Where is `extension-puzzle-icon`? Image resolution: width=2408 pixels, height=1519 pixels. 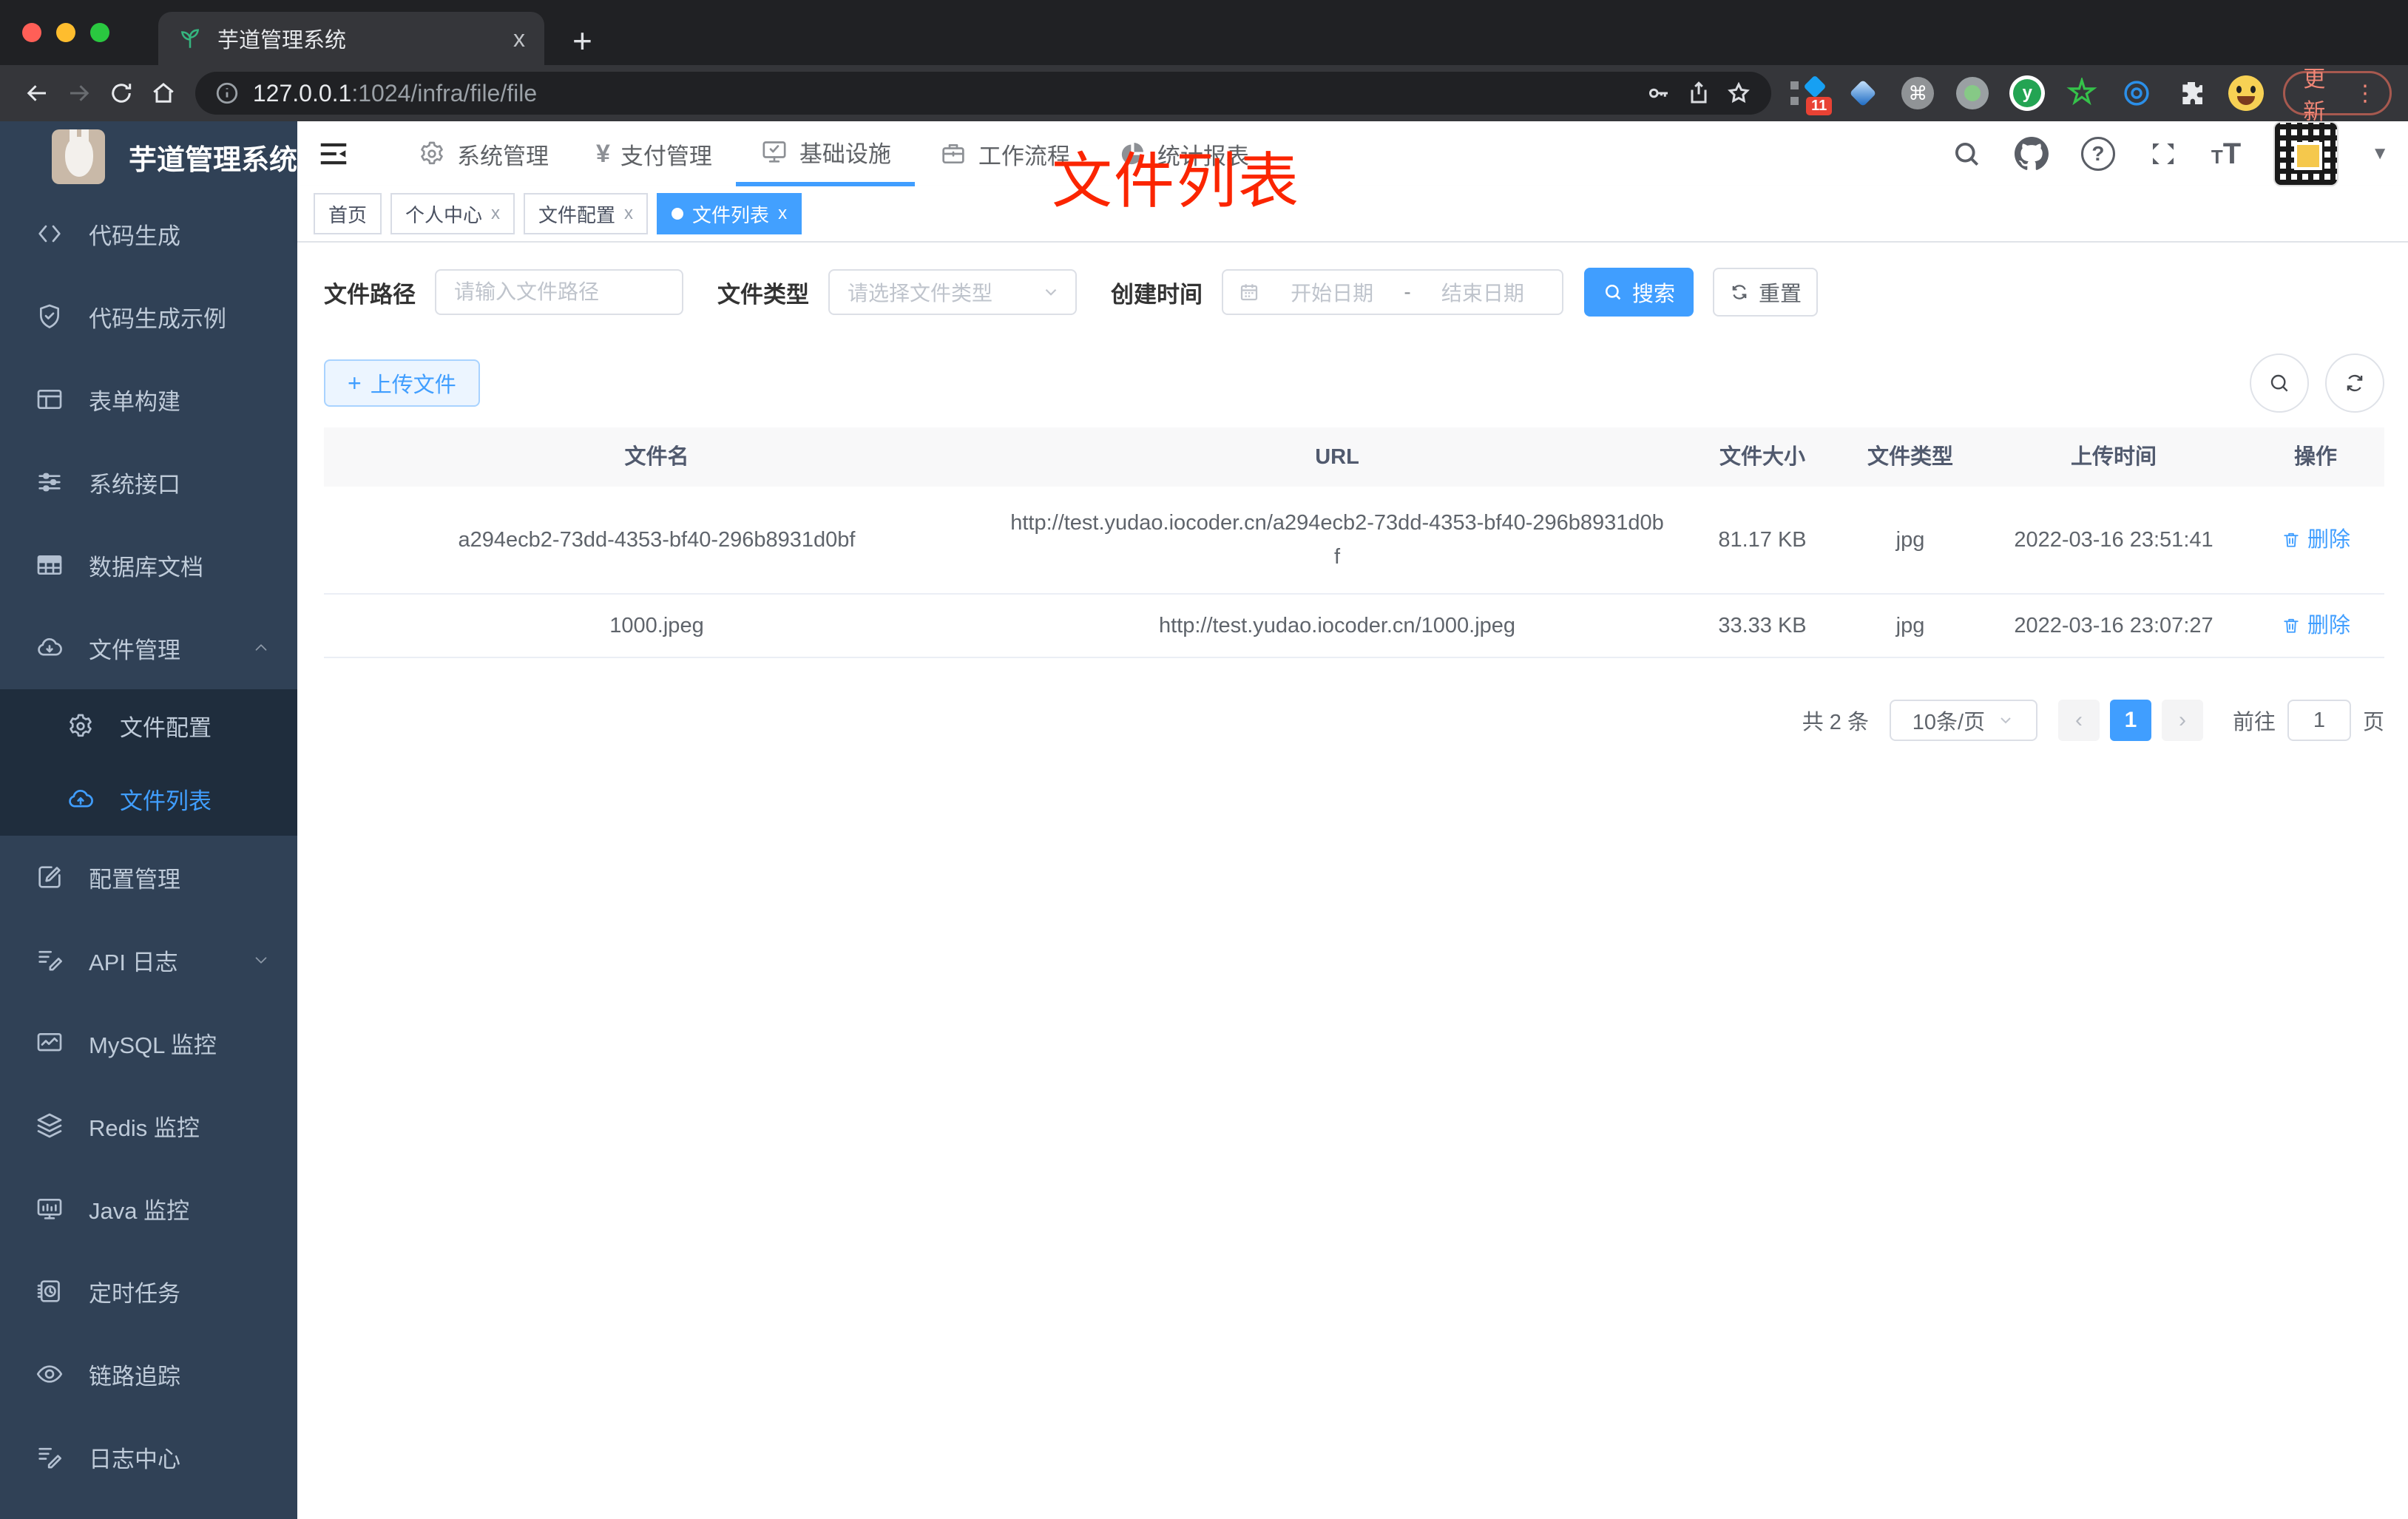 extension-puzzle-icon is located at coordinates (2191, 93).